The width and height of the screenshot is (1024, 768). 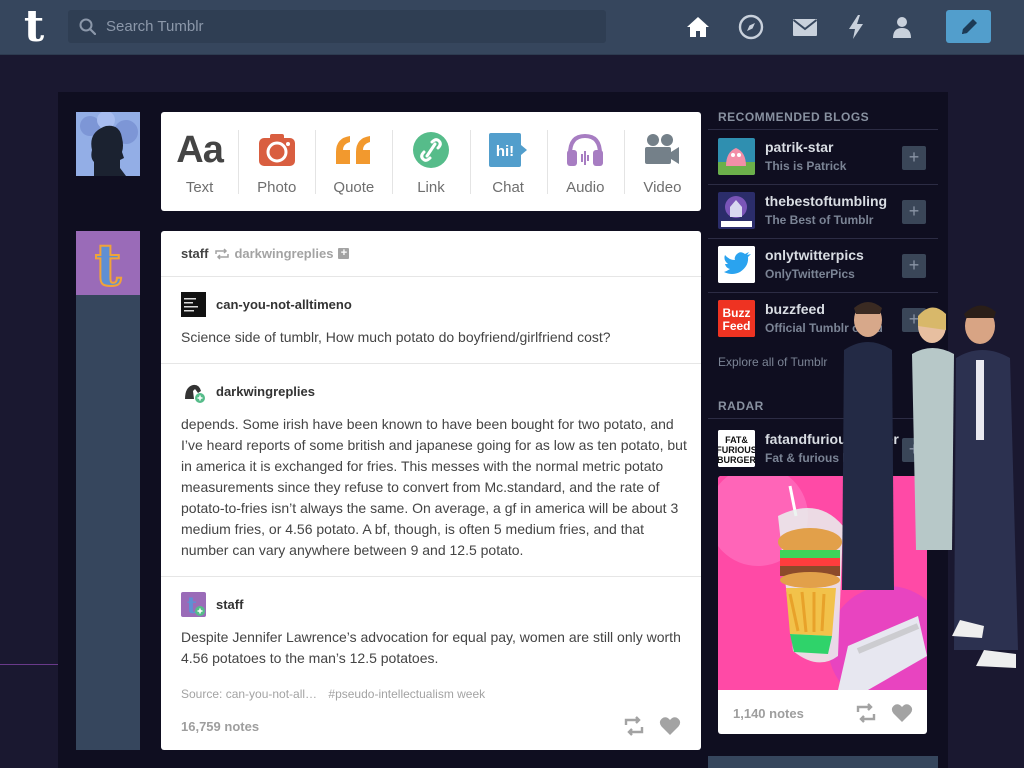 I want to click on tumblr-logo: t, so click(x=34, y=27).